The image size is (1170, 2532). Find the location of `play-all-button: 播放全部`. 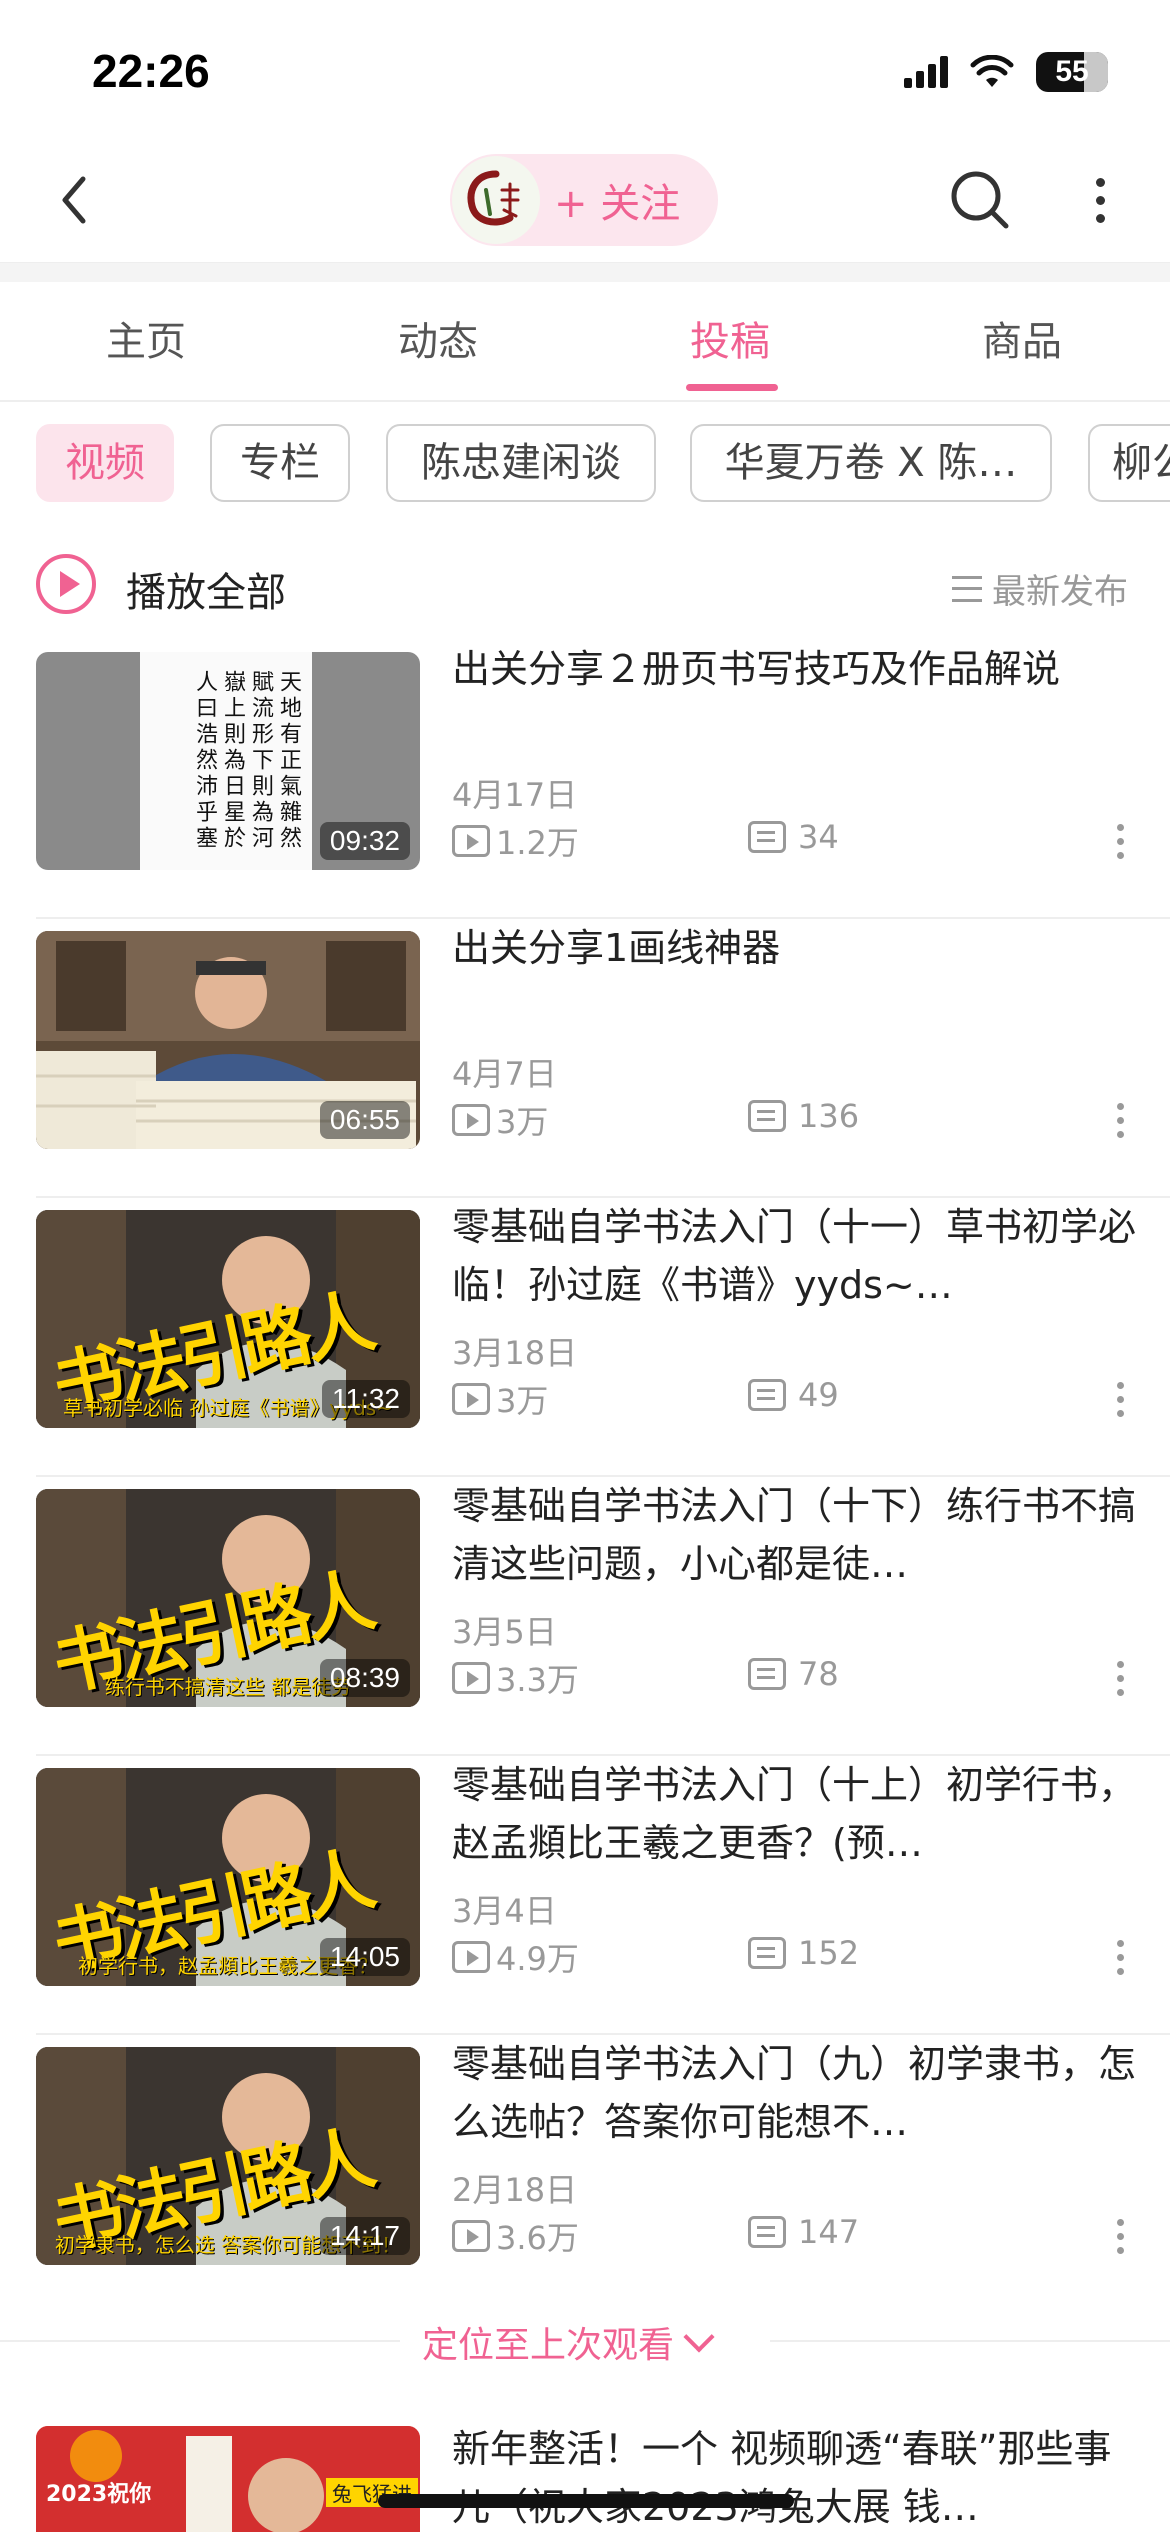

play-all-button: 播放全部 is located at coordinates (206, 589).